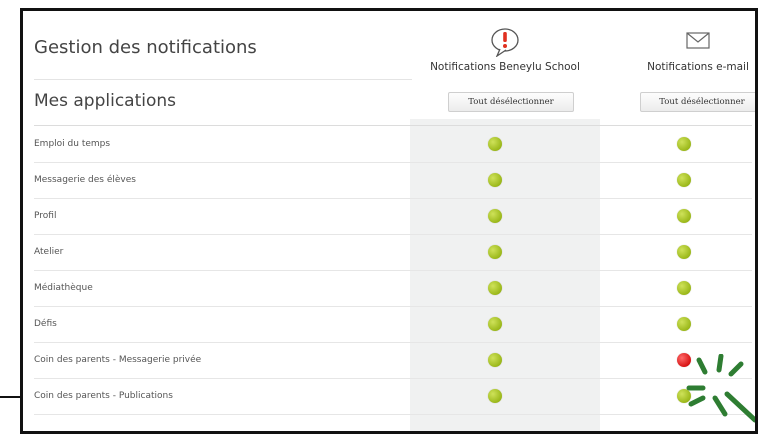 The height and width of the screenshot is (434, 768). I want to click on column-label-school: Notifications Beneylu School, so click(505, 67).